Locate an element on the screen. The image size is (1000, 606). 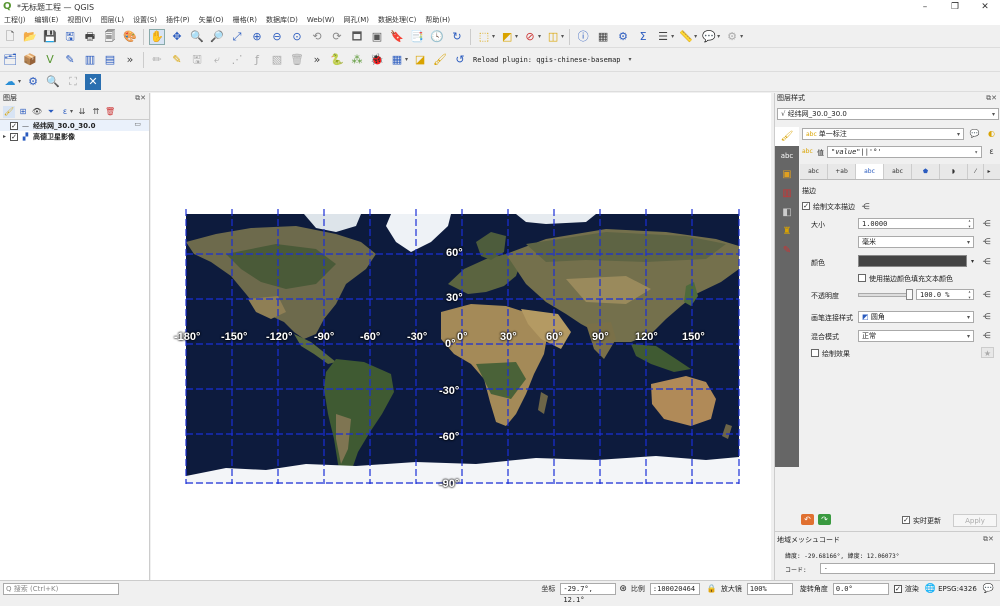
zoom-next-icon: ⟳ is located at coordinates (337, 37).